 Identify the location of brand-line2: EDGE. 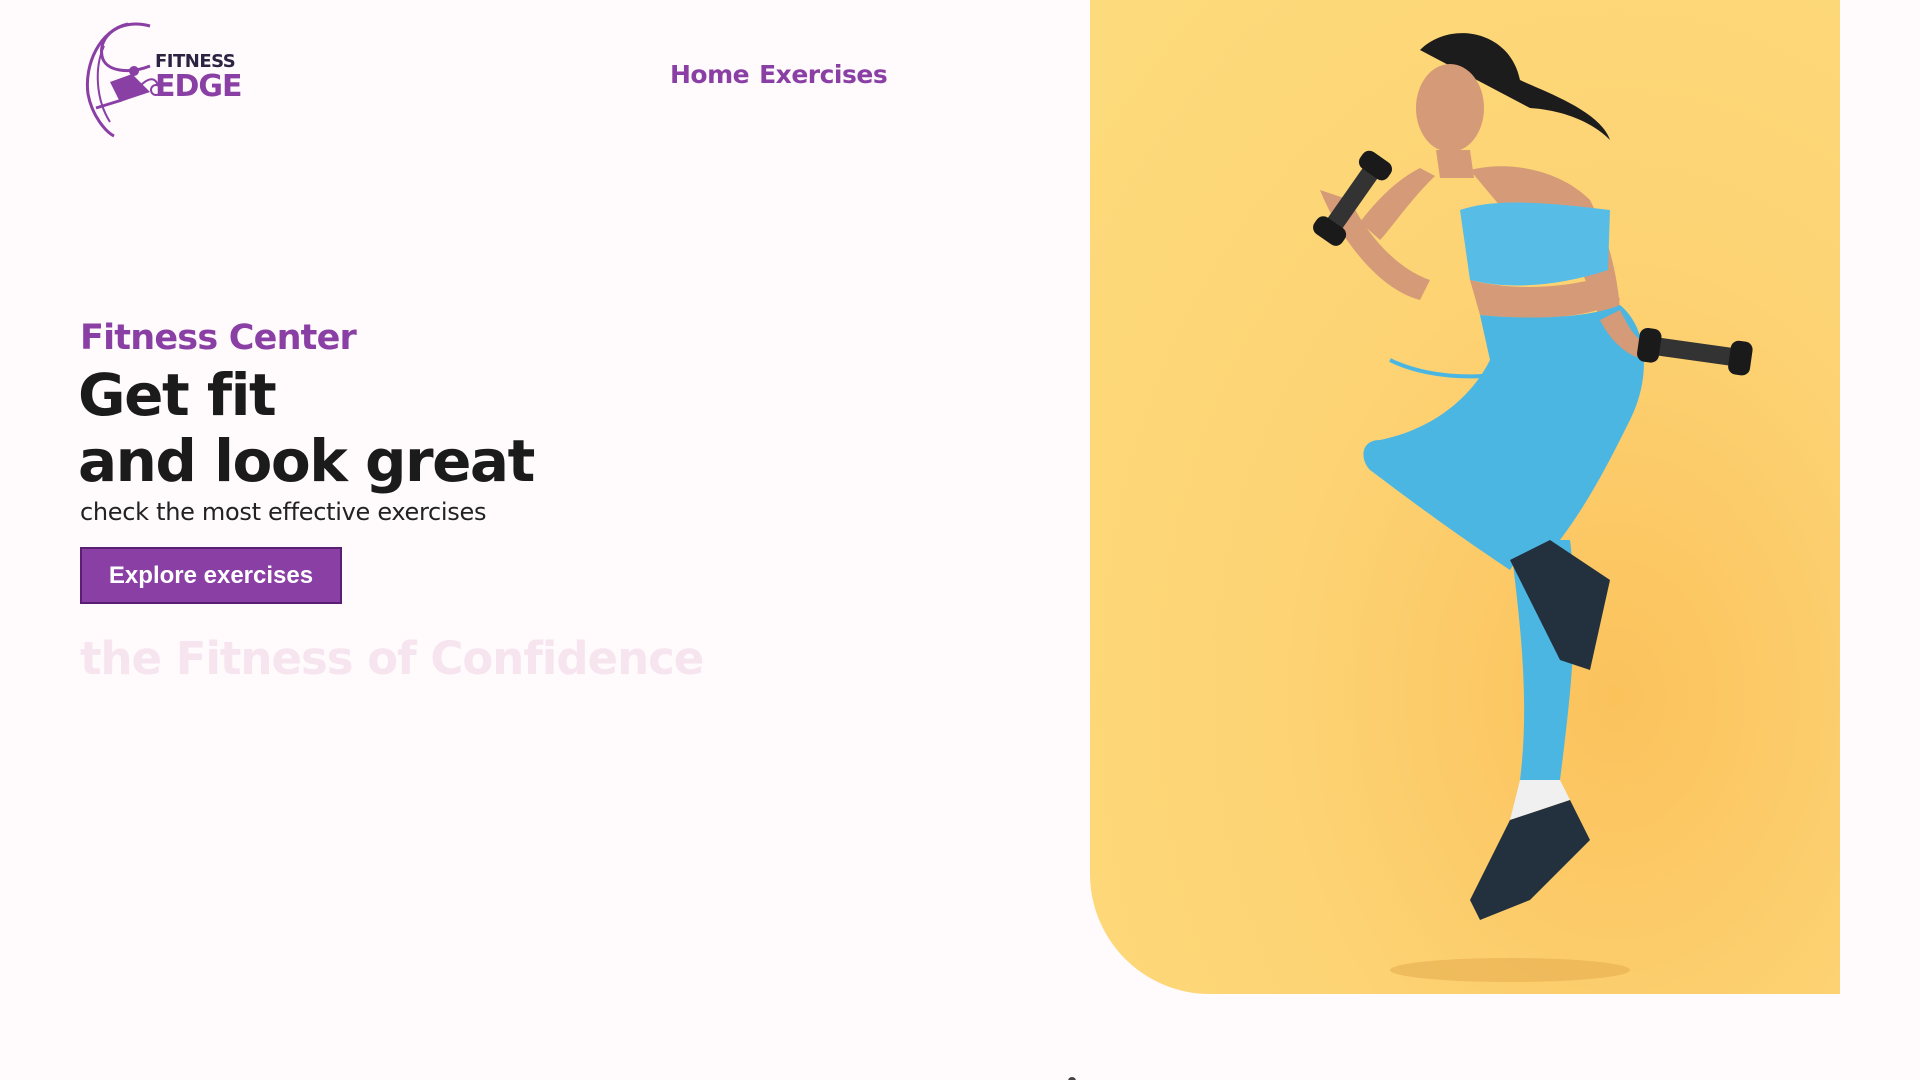
(199, 86).